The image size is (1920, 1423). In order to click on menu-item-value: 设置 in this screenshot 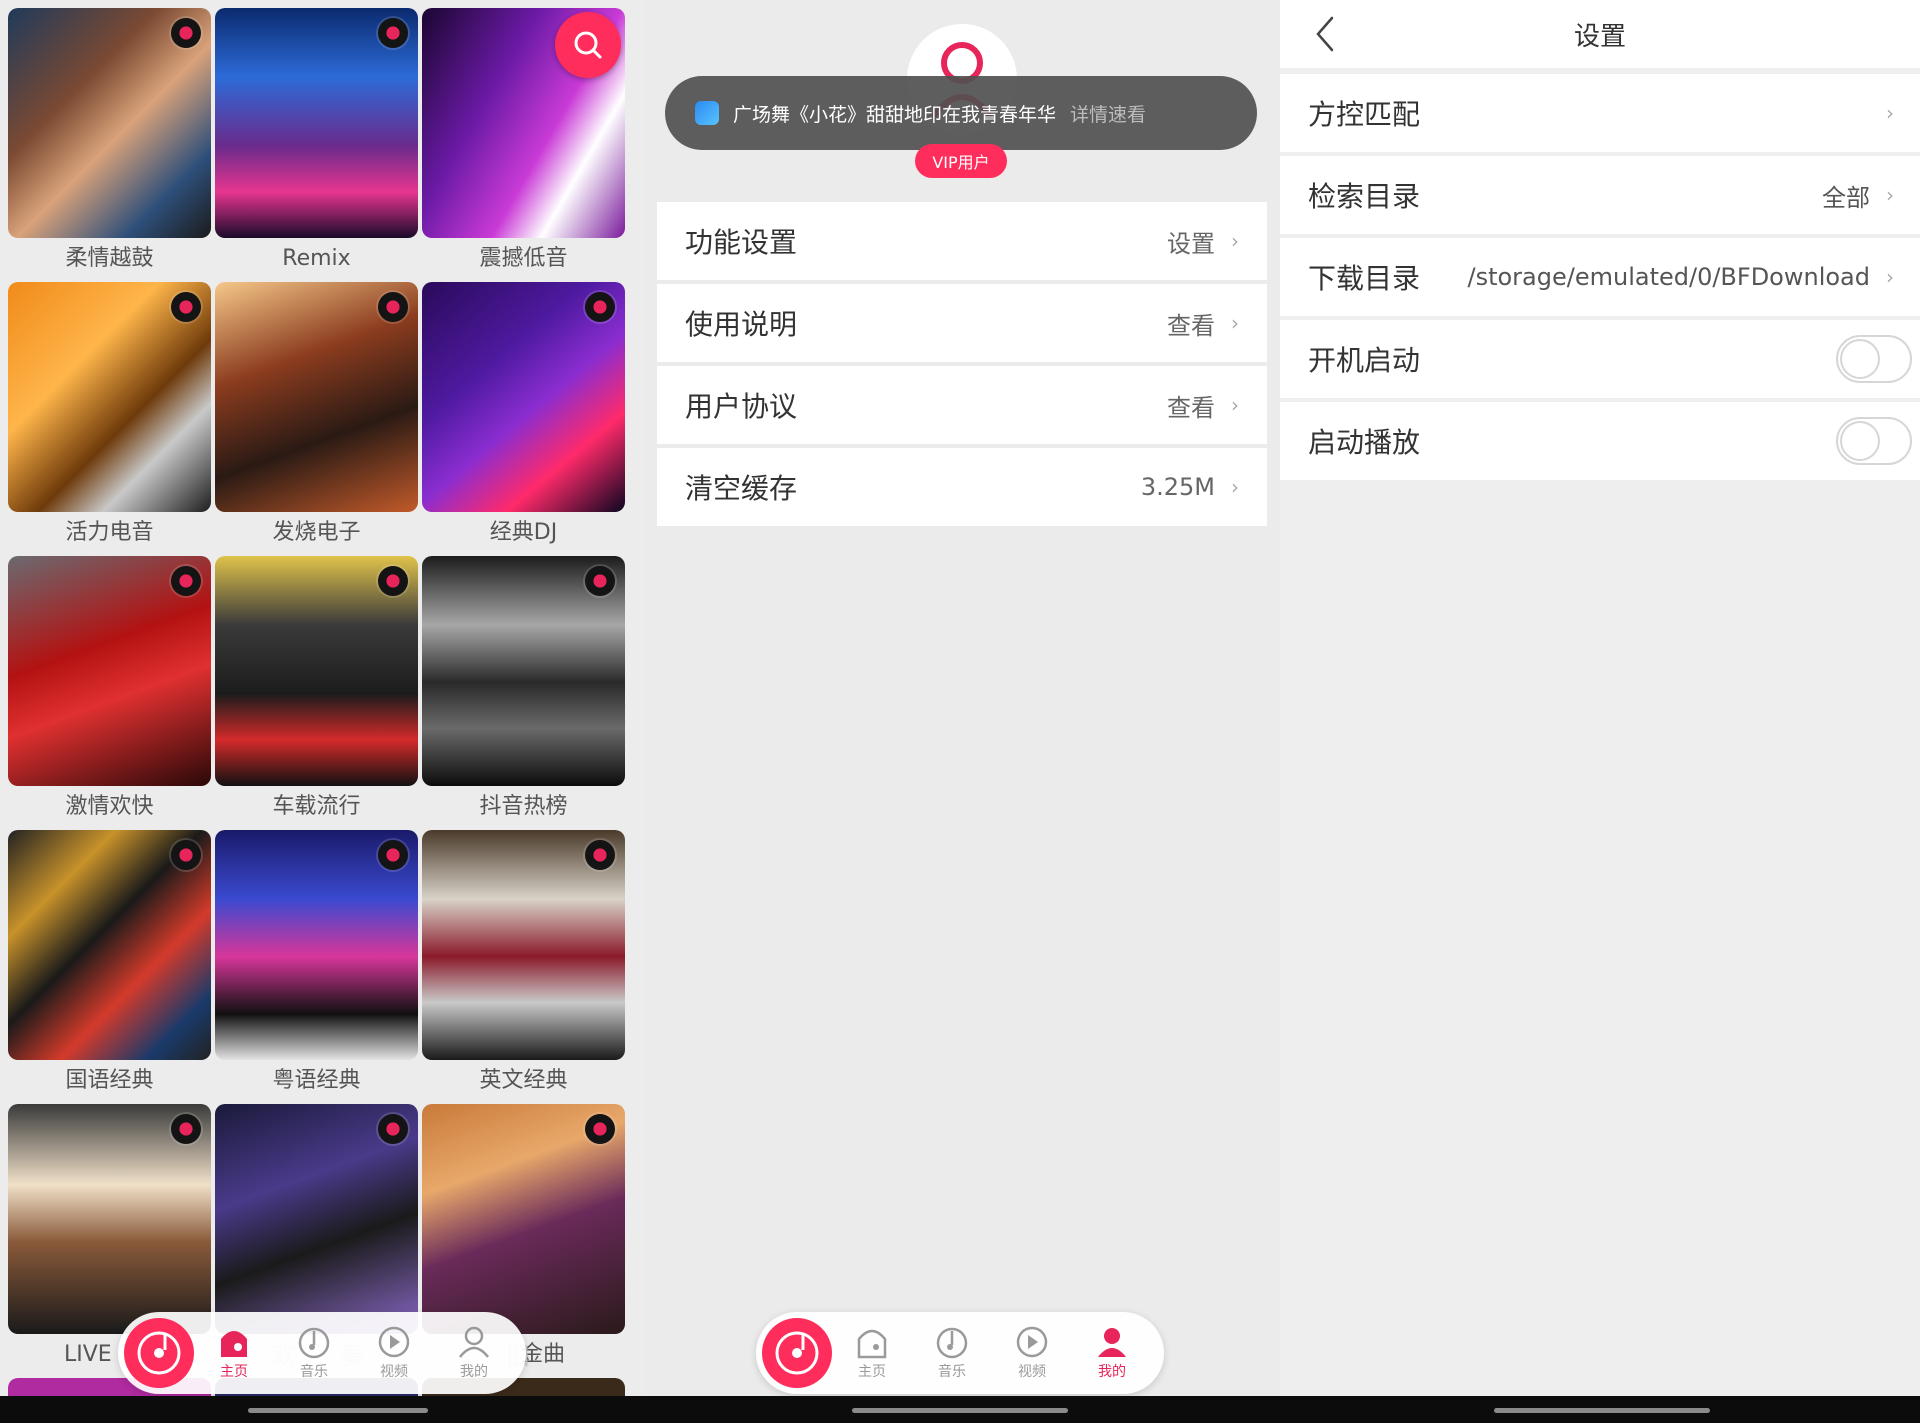, I will do `click(1191, 243)`.